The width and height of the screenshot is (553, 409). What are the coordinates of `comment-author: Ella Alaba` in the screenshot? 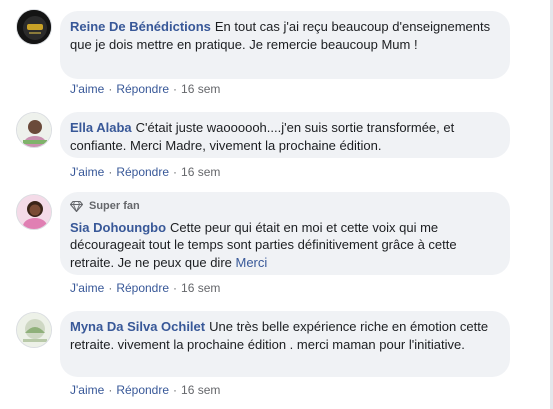 It's located at (101, 127).